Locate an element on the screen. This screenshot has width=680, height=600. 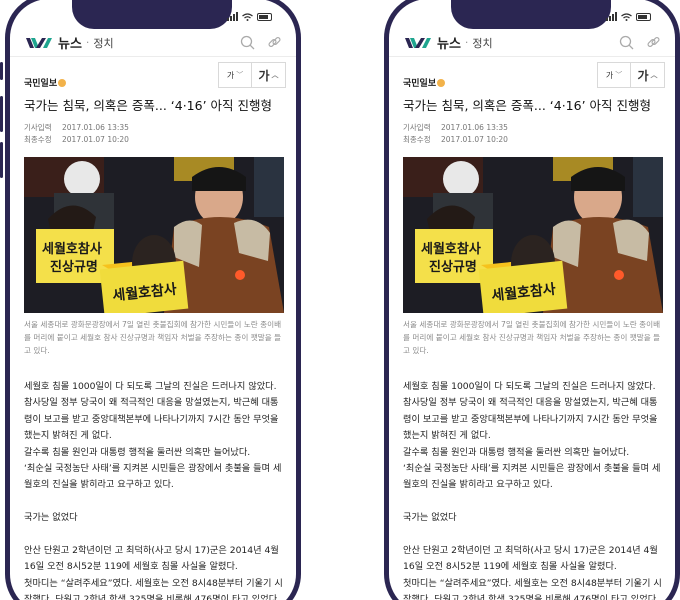
left-volume-up-button is located at coordinates (1, 114).